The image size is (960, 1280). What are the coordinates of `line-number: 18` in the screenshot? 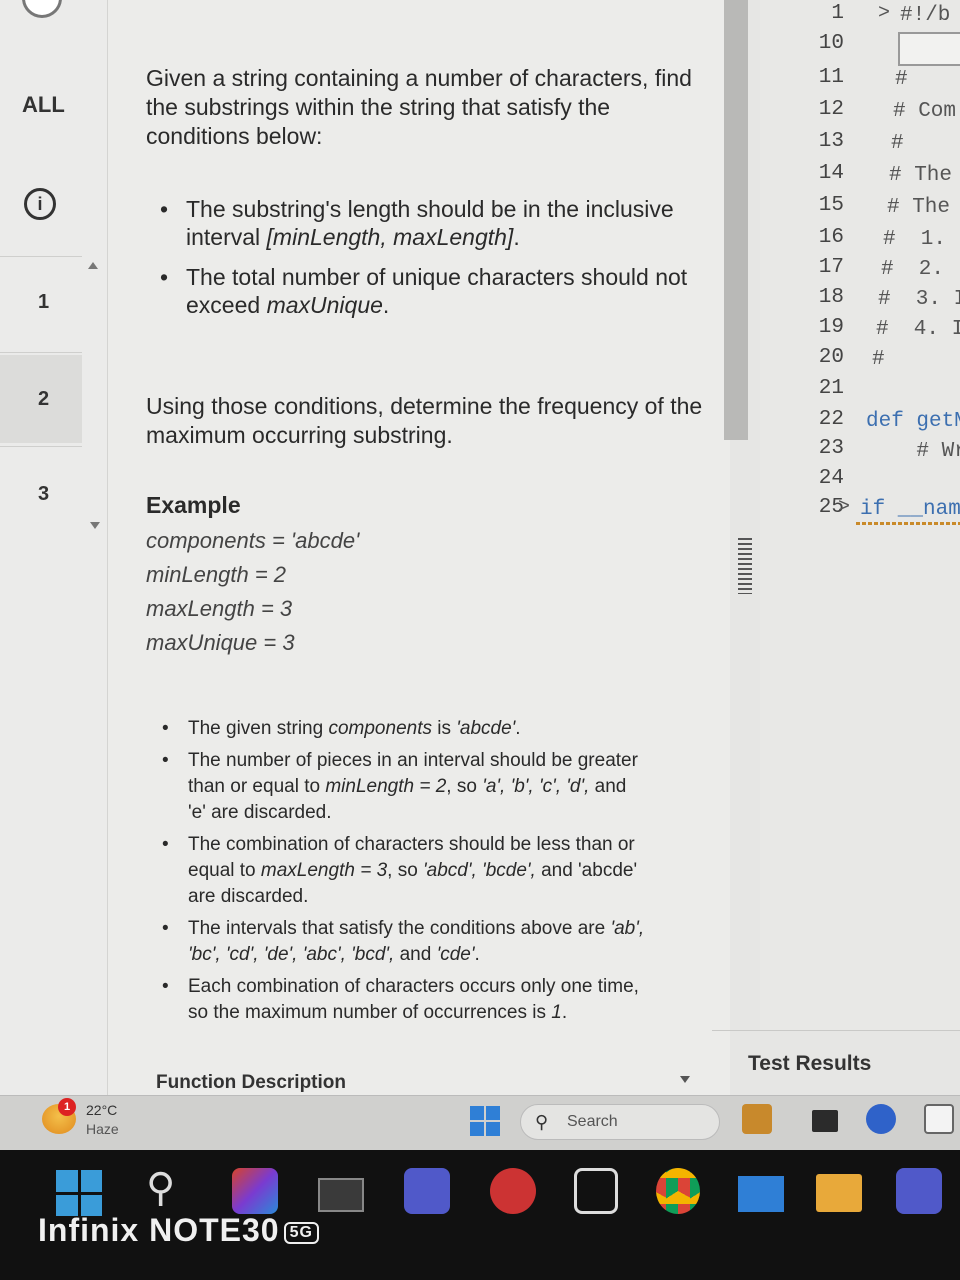 It's located at (831, 297).